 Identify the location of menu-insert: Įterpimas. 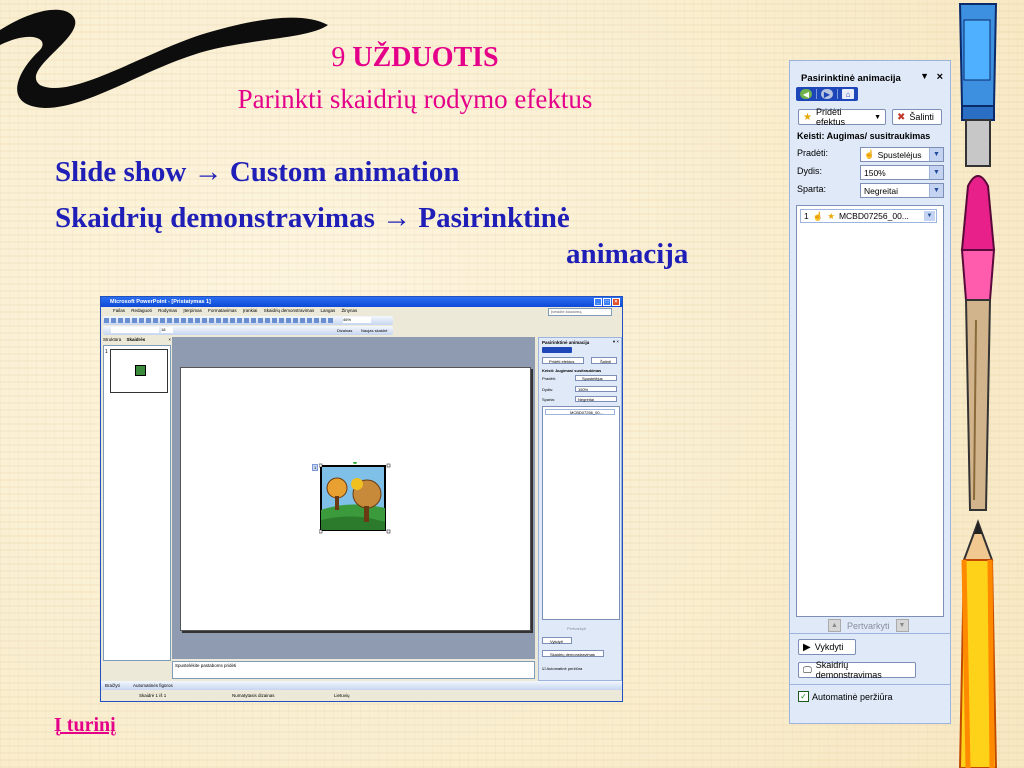
(192, 310).